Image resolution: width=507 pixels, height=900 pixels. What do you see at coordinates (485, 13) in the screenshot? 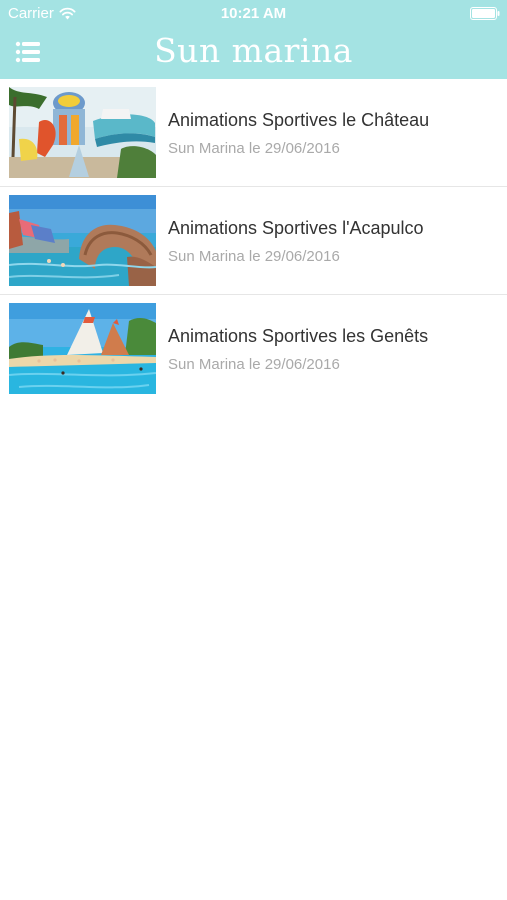
I see `battery-icon` at bounding box center [485, 13].